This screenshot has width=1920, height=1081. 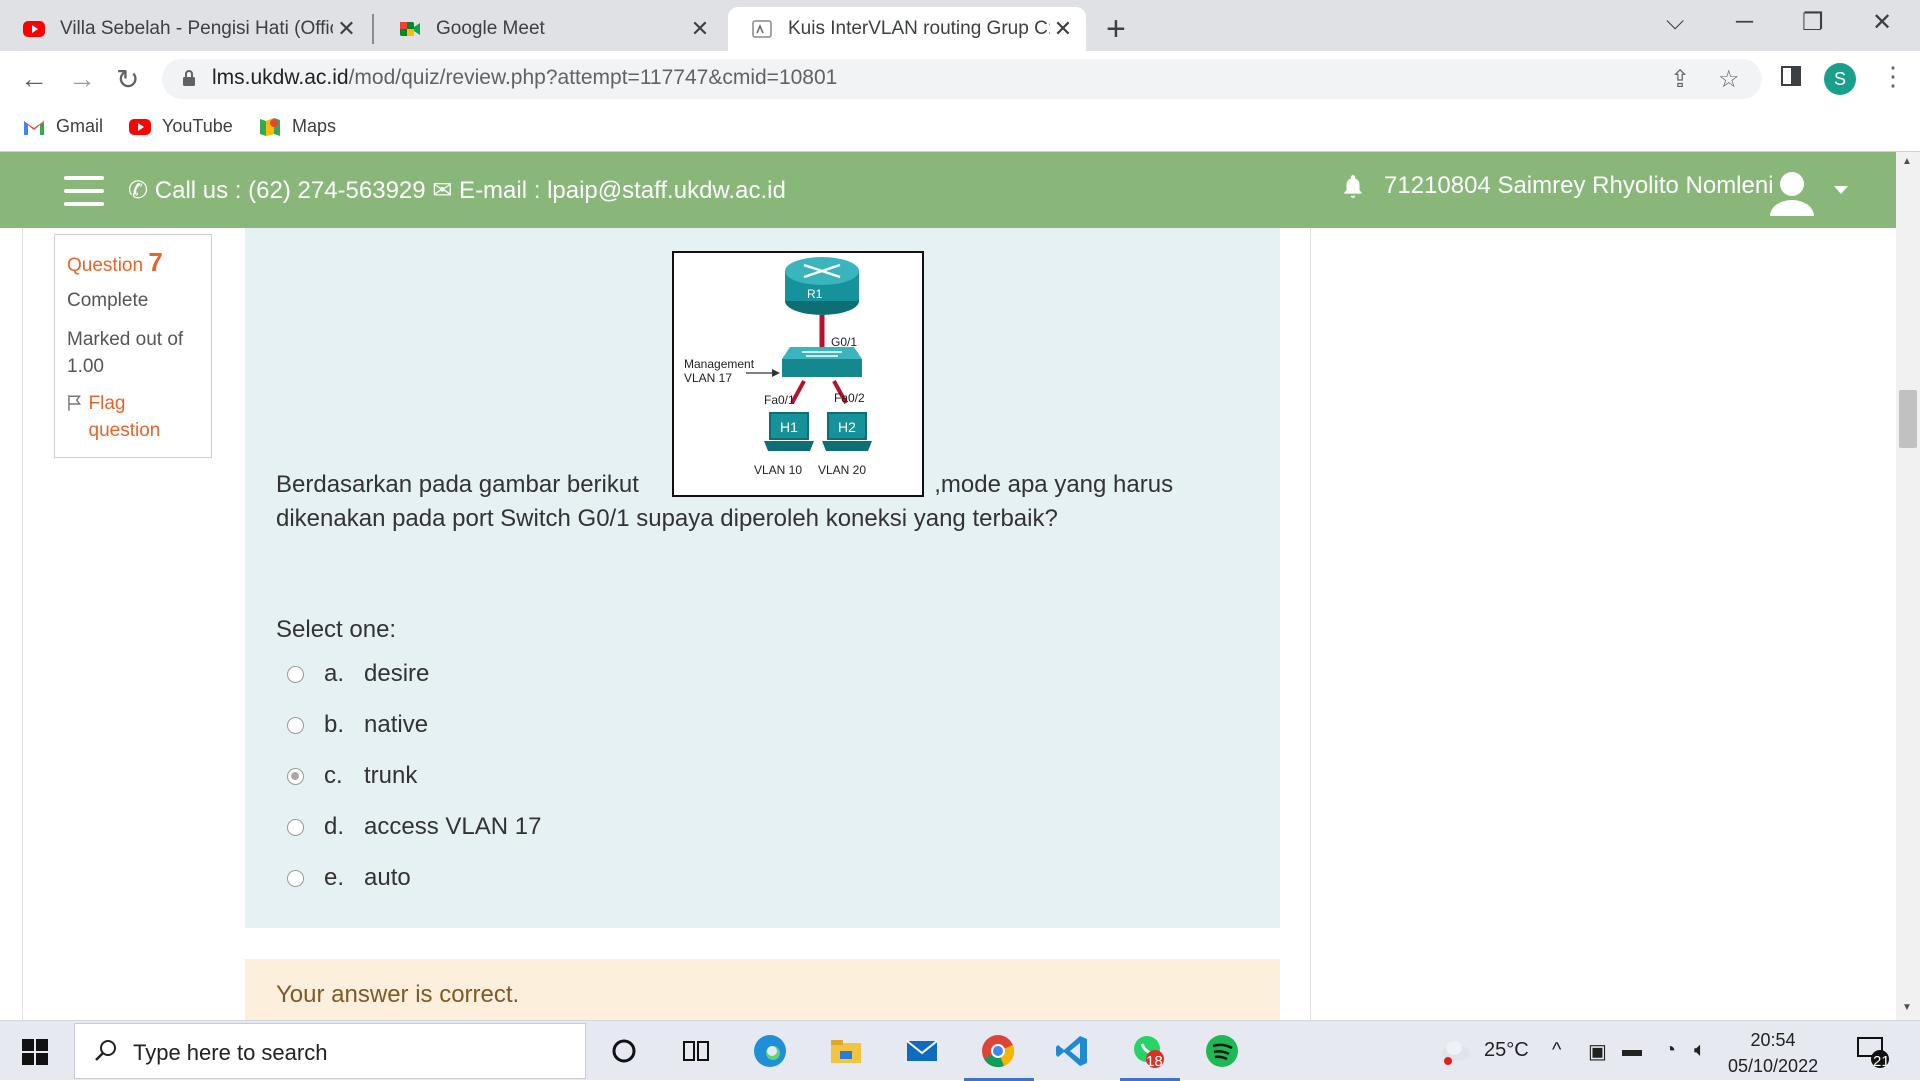 What do you see at coordinates (550, 29) in the screenshot?
I see `tab-google-meet: Google Meet ✕` at bounding box center [550, 29].